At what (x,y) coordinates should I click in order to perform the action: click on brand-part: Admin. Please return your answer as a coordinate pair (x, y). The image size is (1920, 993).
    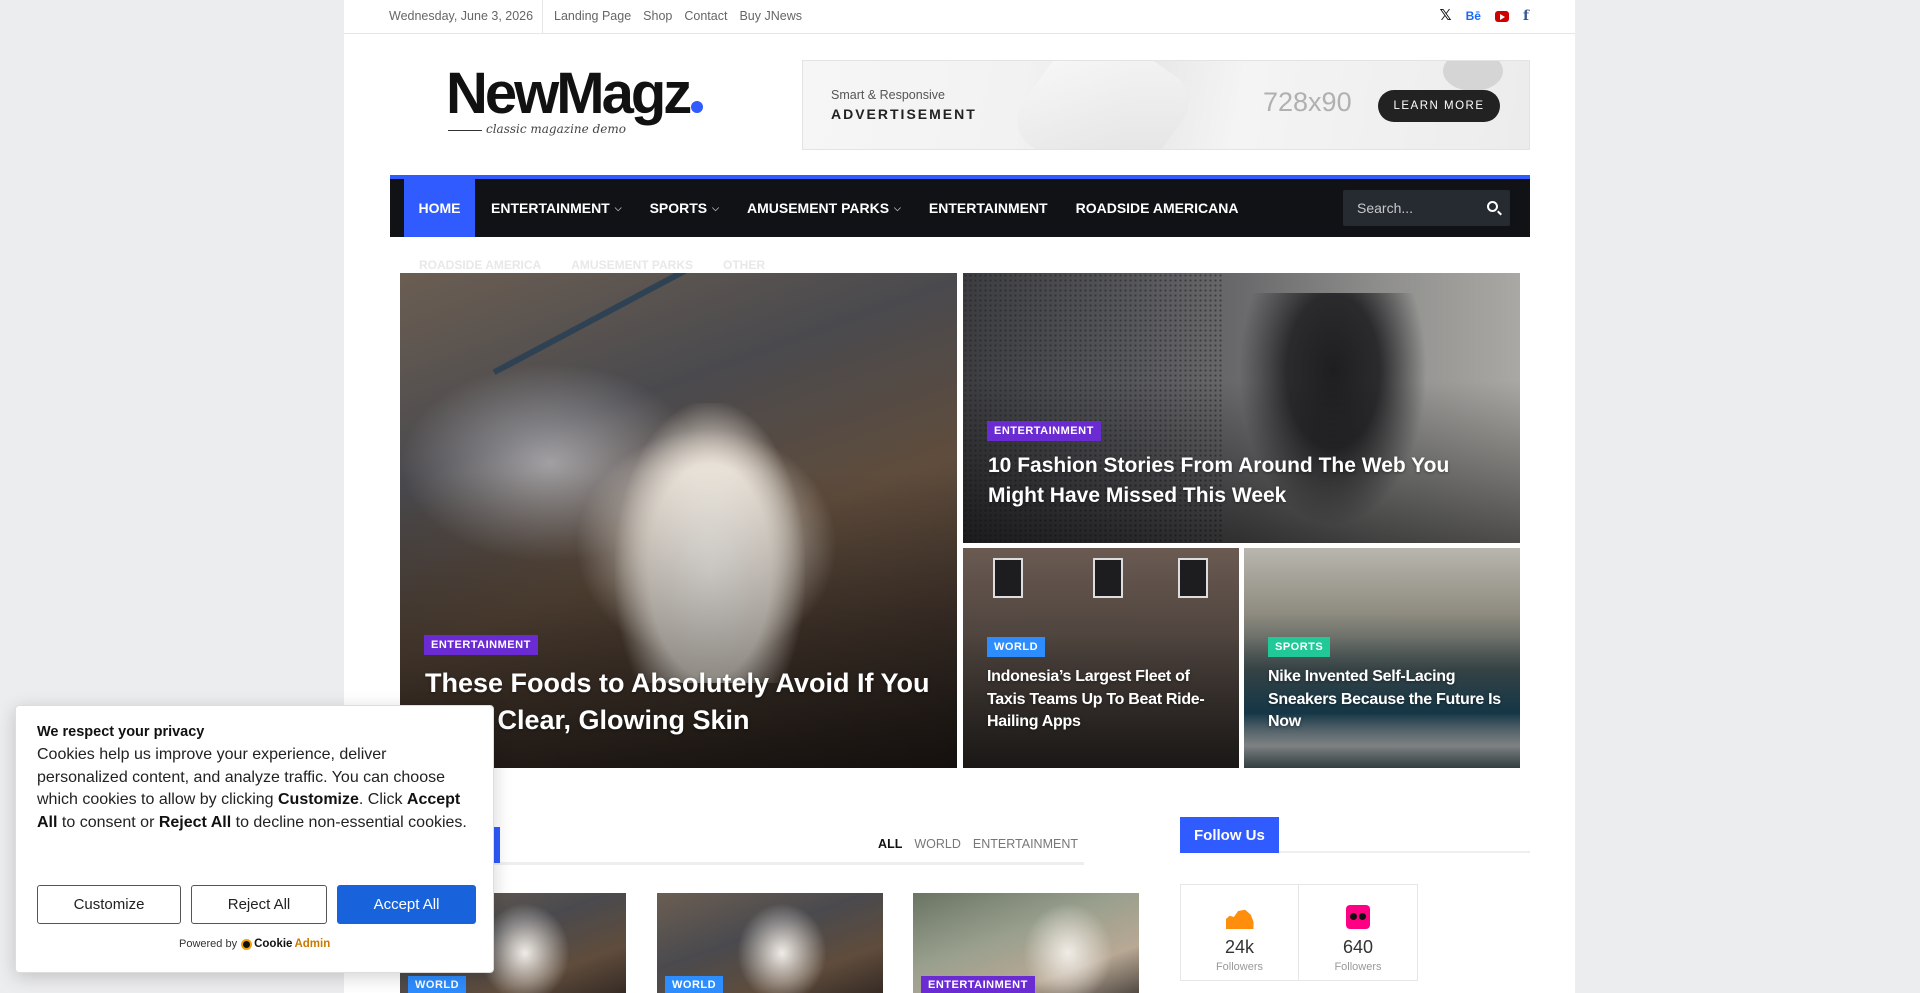
    Looking at the image, I should click on (312, 944).